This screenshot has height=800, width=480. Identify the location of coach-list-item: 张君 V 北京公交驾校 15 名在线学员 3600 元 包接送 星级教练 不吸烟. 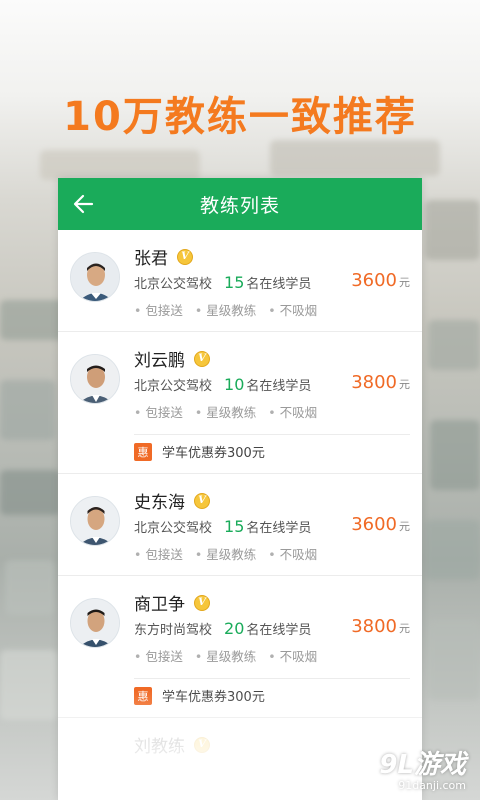
(240, 281).